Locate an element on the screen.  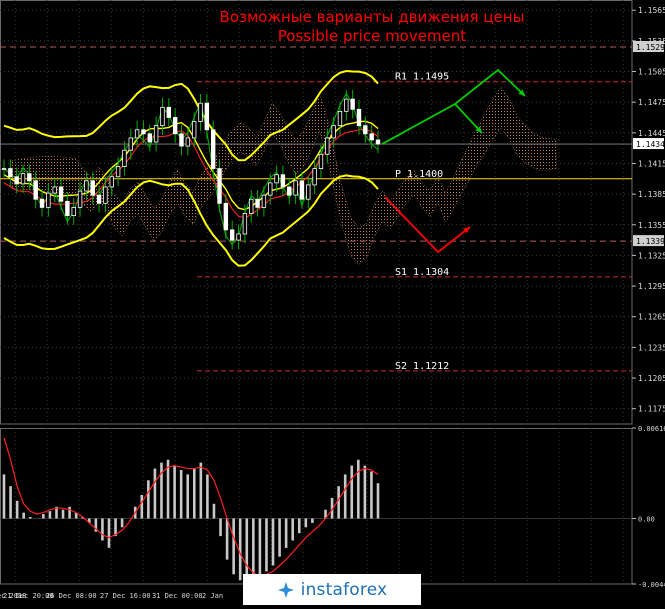
time-label: 27 Dec 16:00 is located at coordinates (125, 596).